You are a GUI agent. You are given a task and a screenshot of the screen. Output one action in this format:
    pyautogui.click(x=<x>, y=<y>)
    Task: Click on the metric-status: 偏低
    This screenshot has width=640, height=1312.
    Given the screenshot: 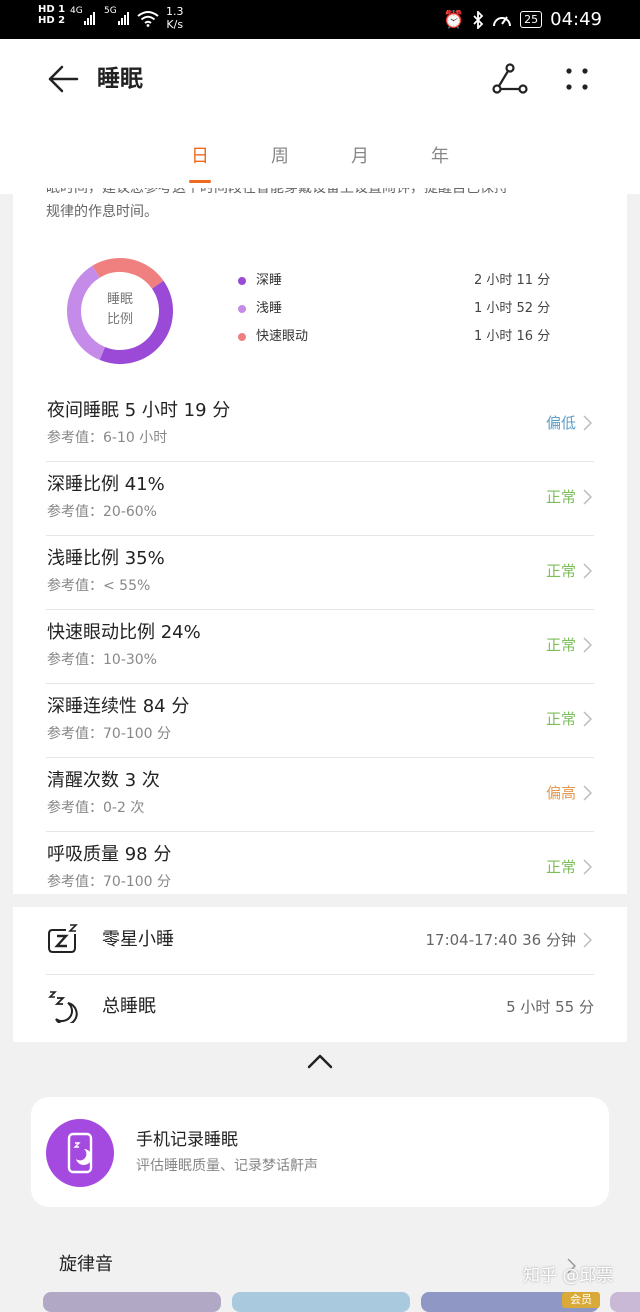 What is the action you would take?
    pyautogui.click(x=560, y=423)
    